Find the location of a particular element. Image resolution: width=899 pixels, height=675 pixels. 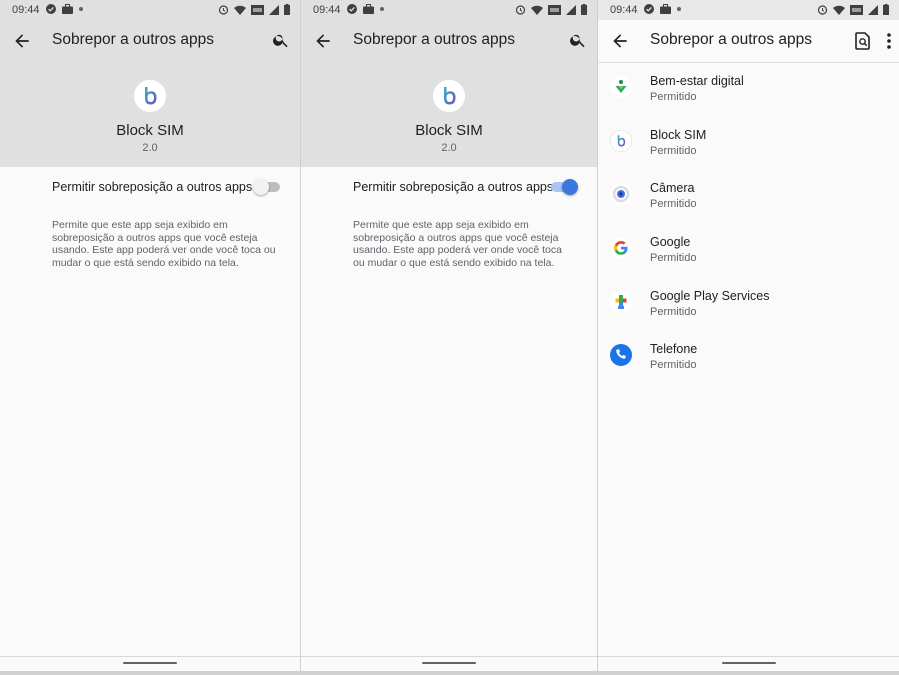

digital-wellbeing-icon is located at coordinates (621, 87).